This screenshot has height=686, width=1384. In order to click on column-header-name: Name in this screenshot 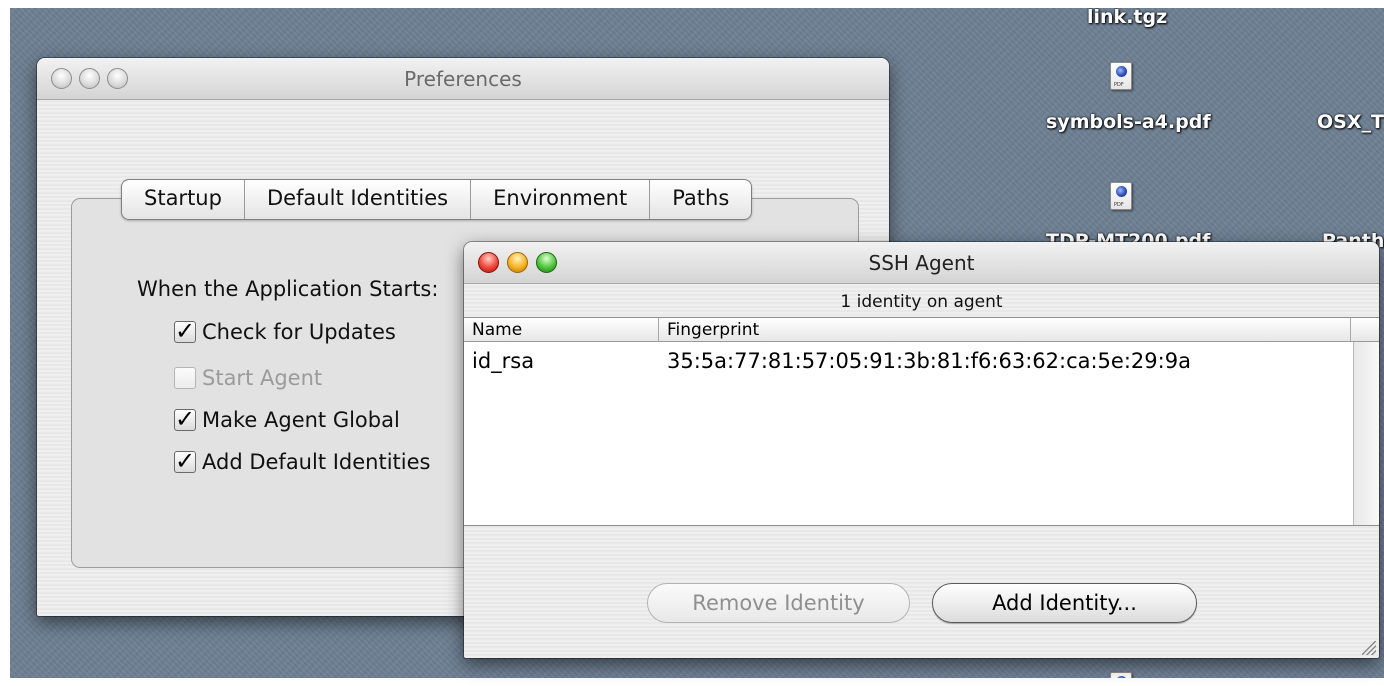, I will do `click(561, 330)`.